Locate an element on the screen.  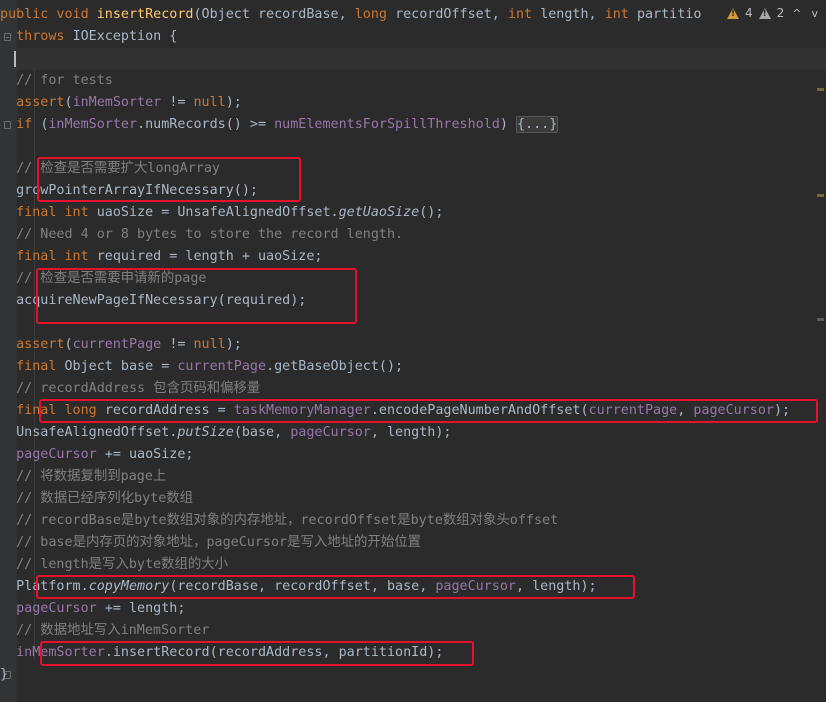
code-line-16: assert(currentPage != null); is located at coordinates (413, 345).